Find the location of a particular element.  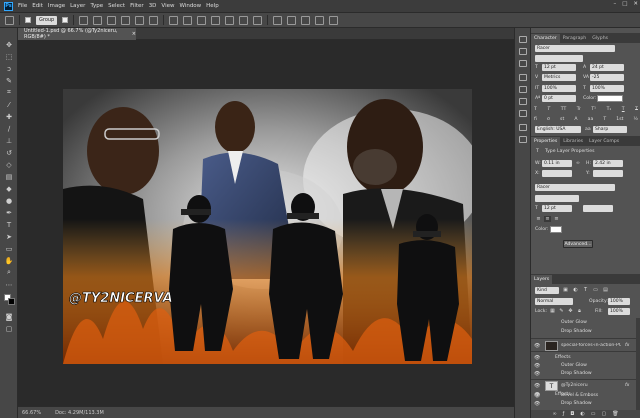

menu-file: File is located at coordinates (22, 6).